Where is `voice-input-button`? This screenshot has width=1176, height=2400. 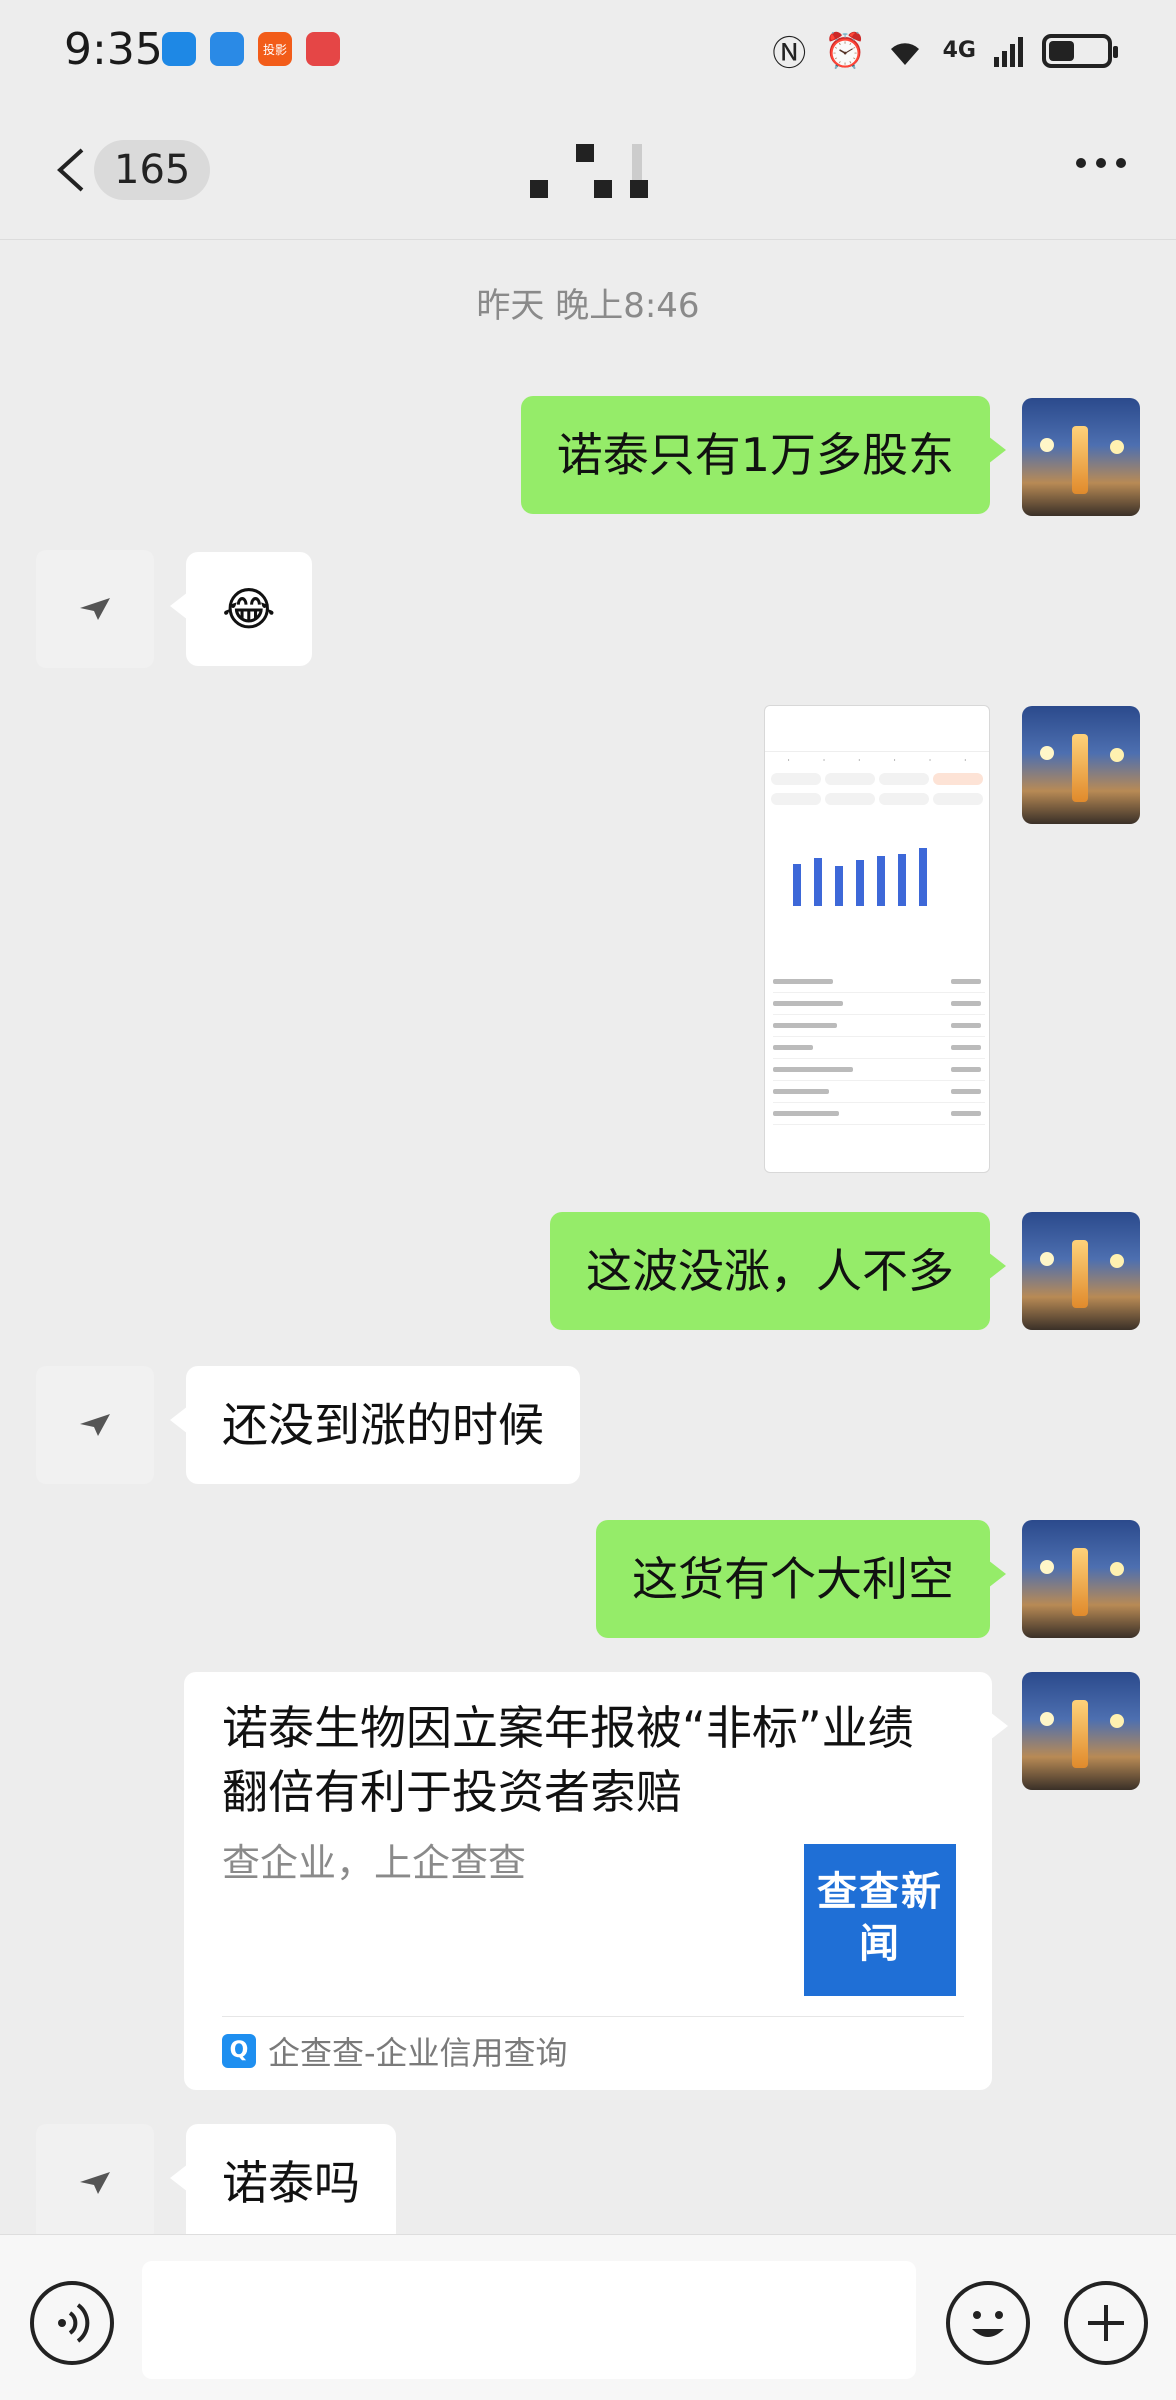 voice-input-button is located at coordinates (72, 2323).